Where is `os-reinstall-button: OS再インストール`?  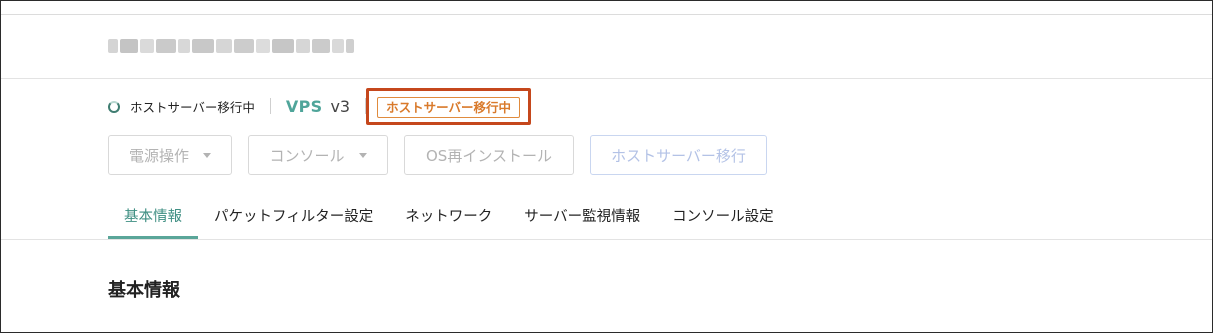 os-reinstall-button: OS再インストール is located at coordinates (489, 155).